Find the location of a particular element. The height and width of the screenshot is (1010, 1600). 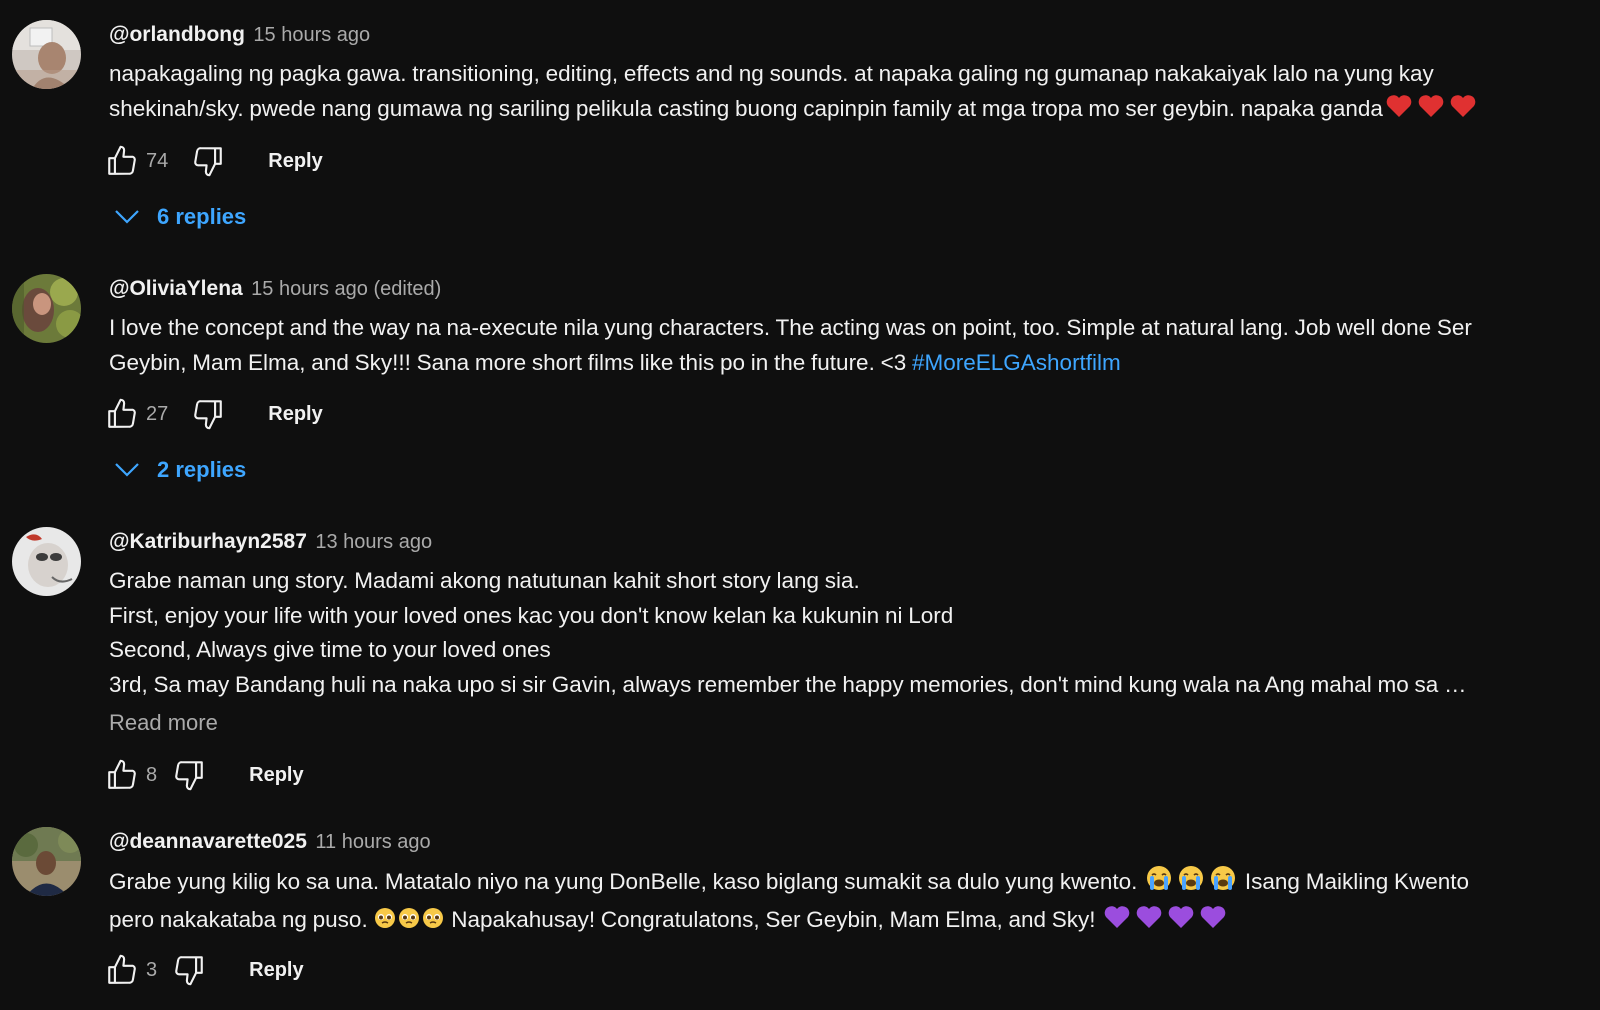

comment-text-segment: Isang Maikling Kwento is located at coordinates (1357, 881).